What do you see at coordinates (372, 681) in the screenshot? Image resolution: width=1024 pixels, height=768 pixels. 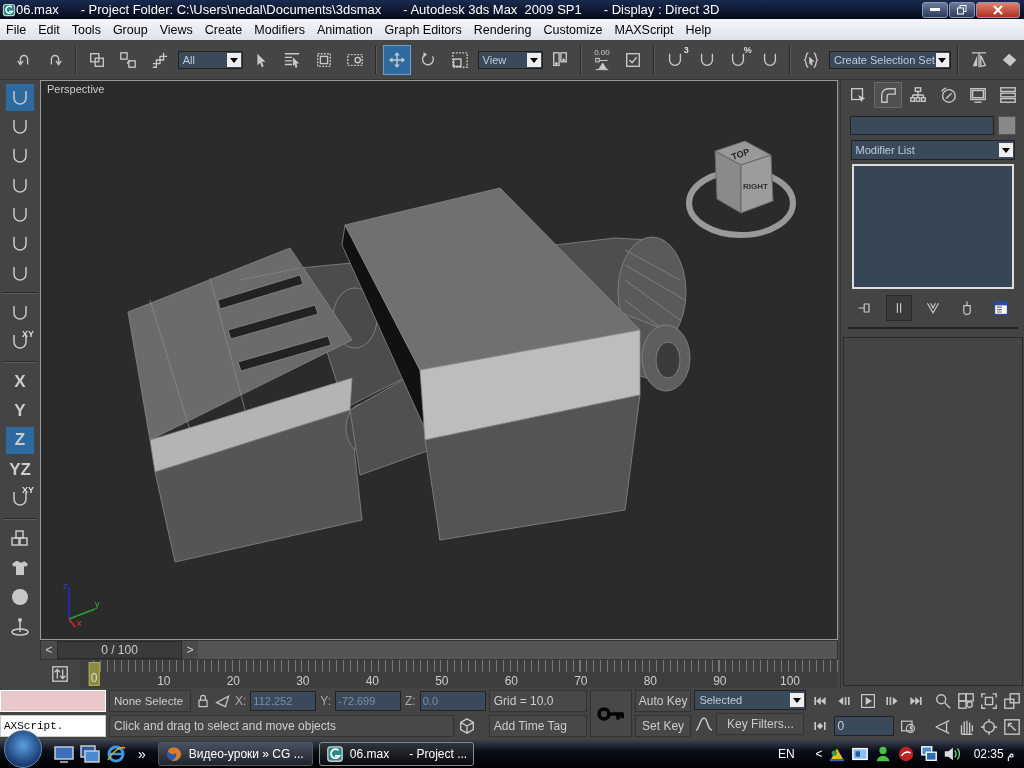 I see `frame-number: 40` at bounding box center [372, 681].